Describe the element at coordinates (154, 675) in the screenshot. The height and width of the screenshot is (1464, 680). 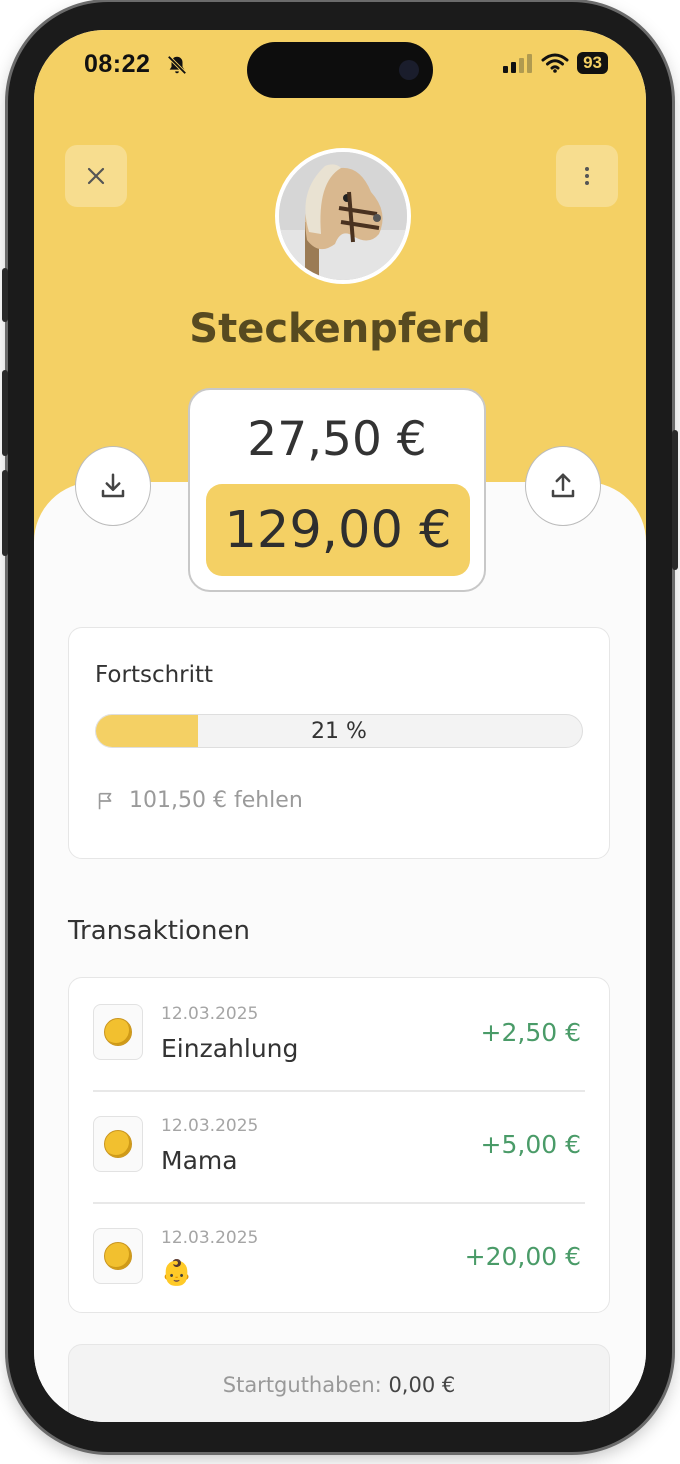
I see `progress-label: Fortschritt` at that location.